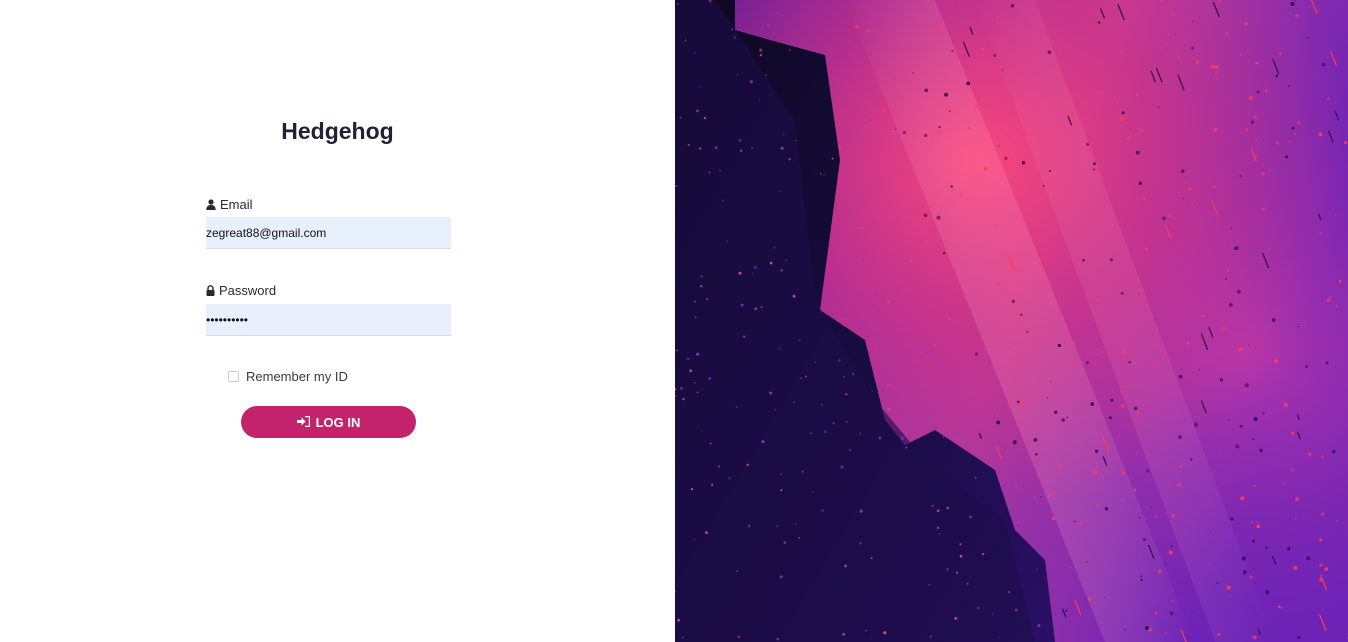 This screenshot has height=642, width=1348. I want to click on login-button: LOG IN, so click(328, 422).